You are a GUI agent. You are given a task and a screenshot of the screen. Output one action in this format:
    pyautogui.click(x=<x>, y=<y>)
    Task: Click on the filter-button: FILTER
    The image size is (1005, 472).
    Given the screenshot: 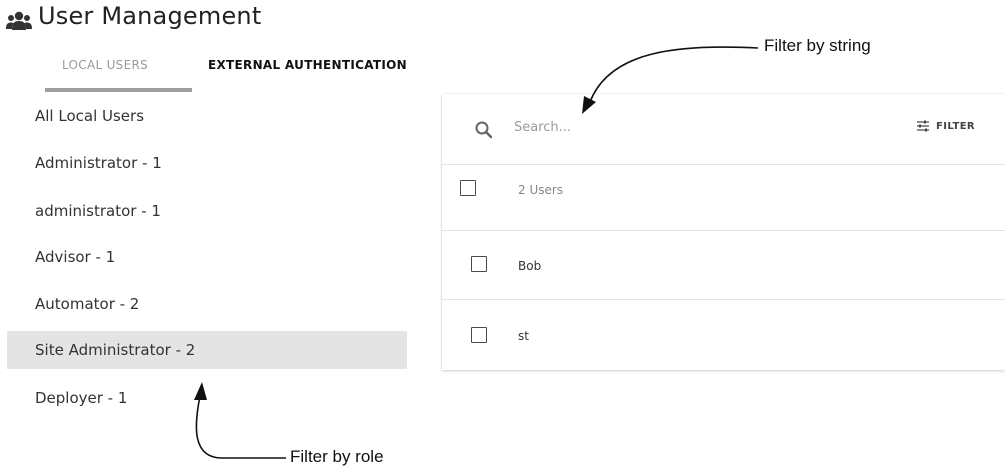 What is the action you would take?
    pyautogui.click(x=945, y=126)
    